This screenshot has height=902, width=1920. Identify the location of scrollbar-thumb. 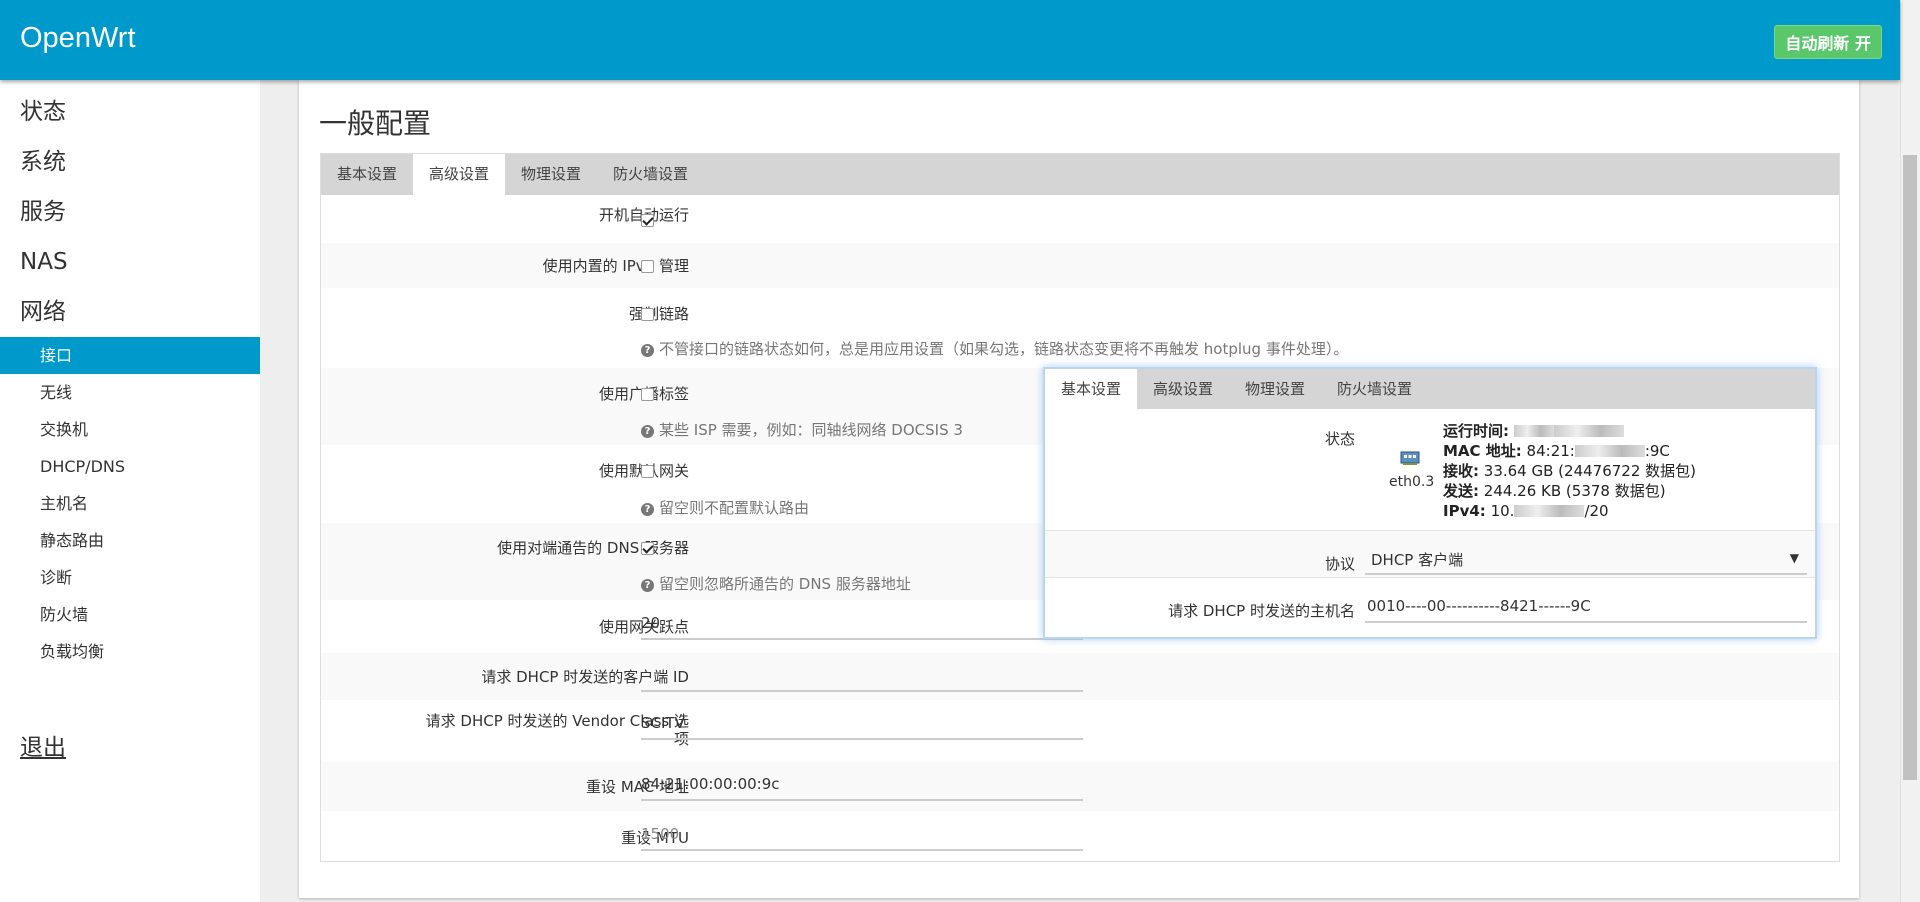
(1910, 467).